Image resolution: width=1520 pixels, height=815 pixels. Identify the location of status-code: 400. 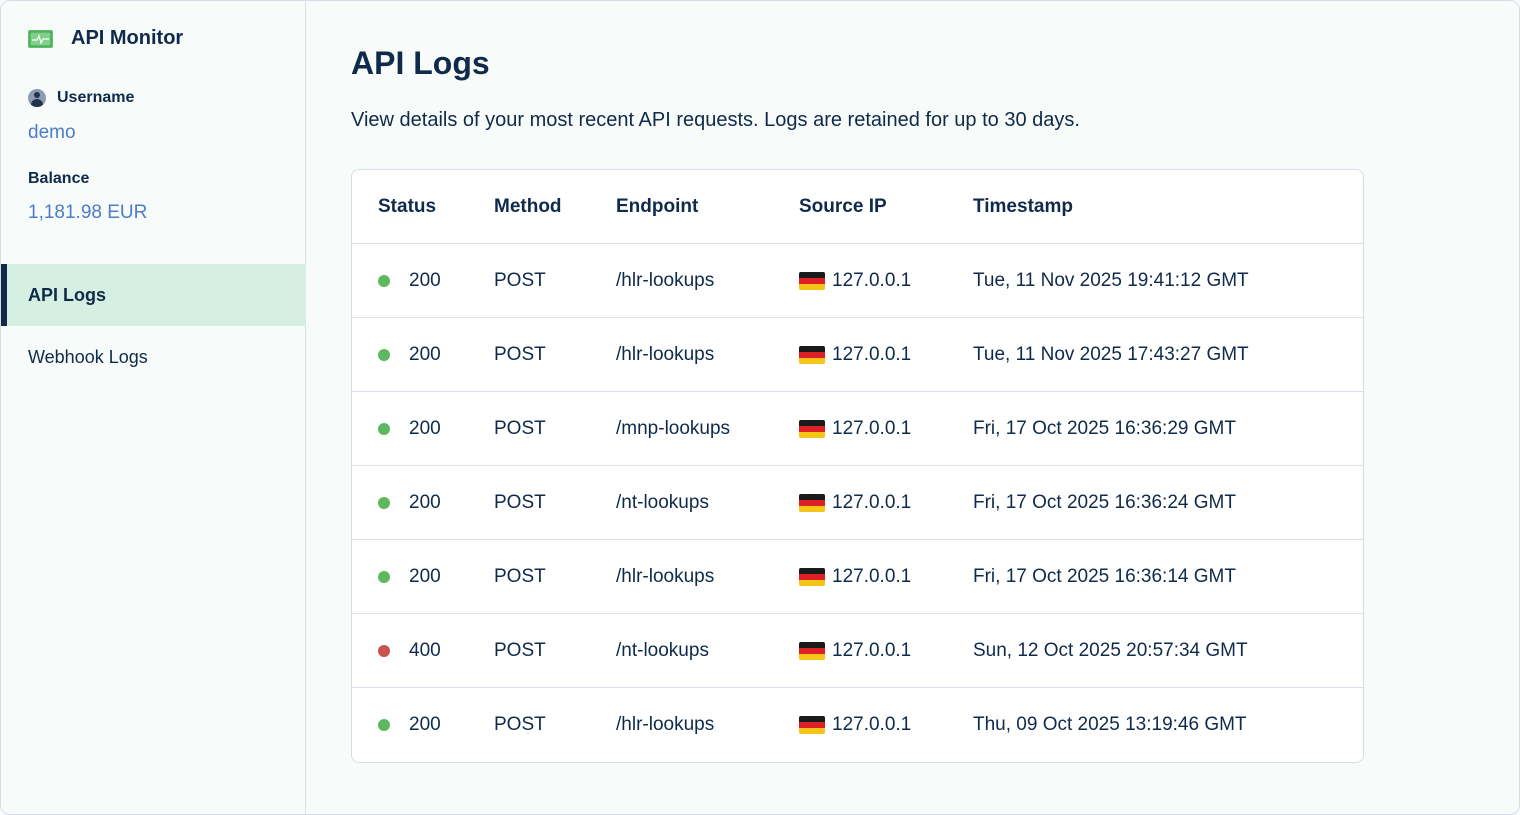
(425, 650).